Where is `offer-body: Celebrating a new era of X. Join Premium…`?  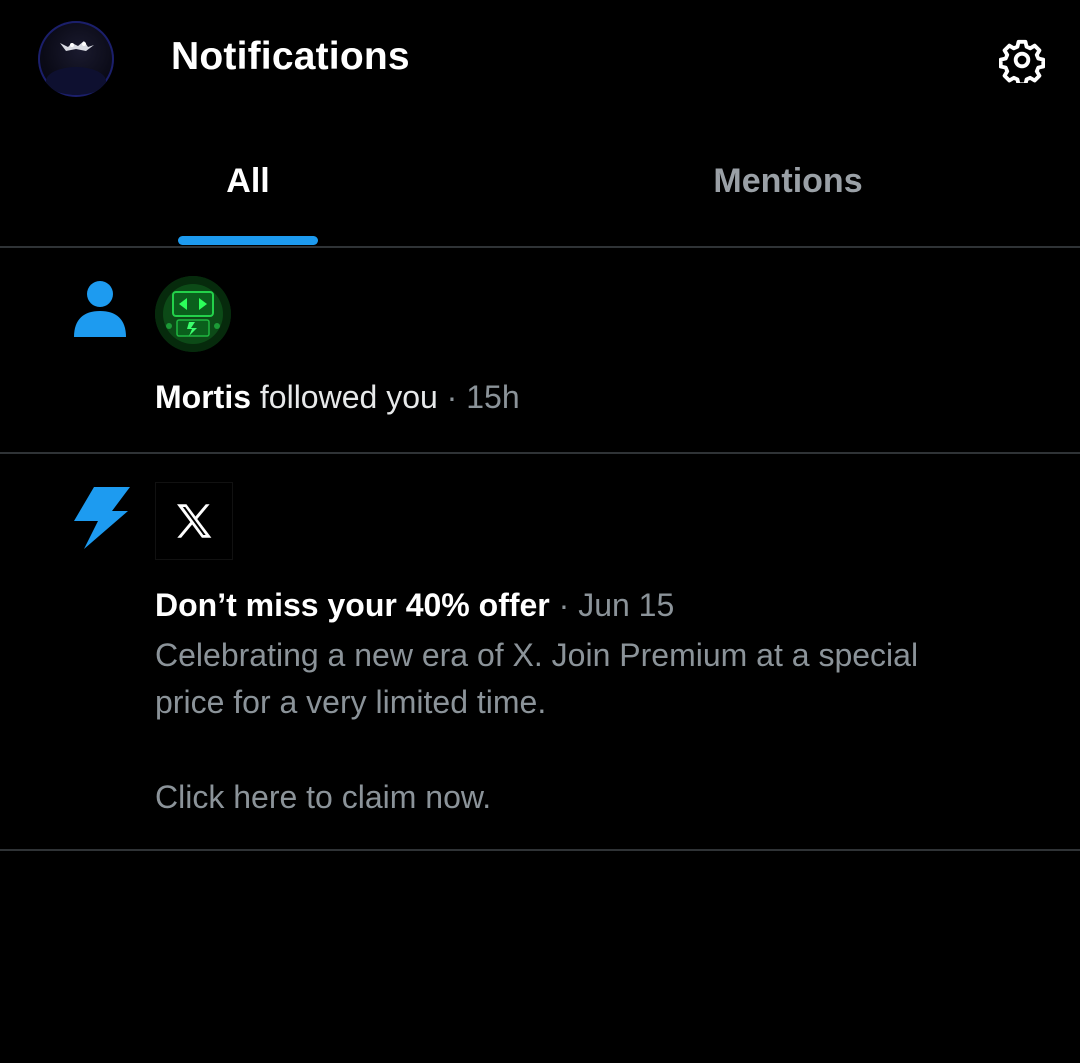
offer-body: Celebrating a new era of X. Join Premium… is located at coordinates (595, 679).